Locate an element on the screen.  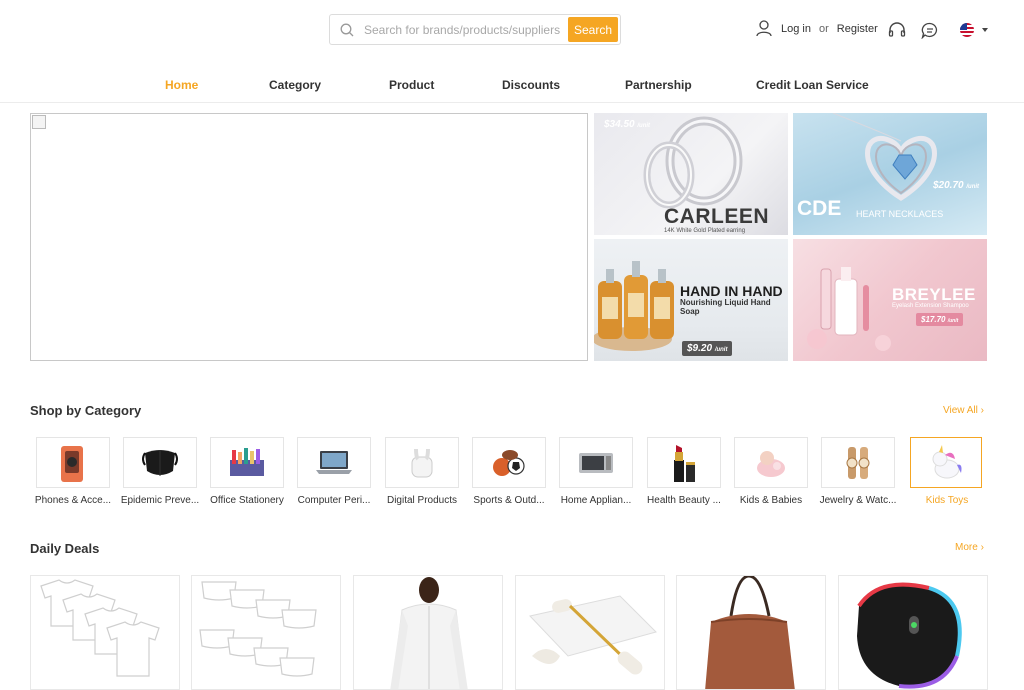
promo-price: $34.50 /unit is located at coordinates (627, 124).